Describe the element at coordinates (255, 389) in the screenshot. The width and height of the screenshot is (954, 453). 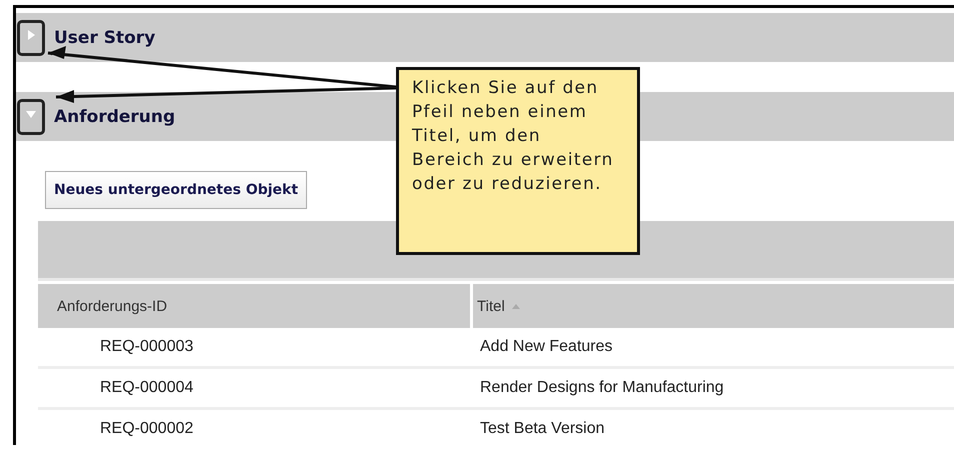
I see `table-cell: REQ-000004` at that location.